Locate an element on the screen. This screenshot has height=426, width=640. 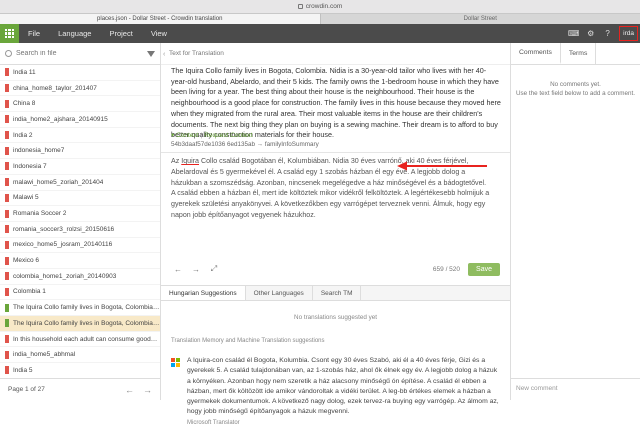
list-item-label: Mexico 6 is located at coordinates (26, 260).